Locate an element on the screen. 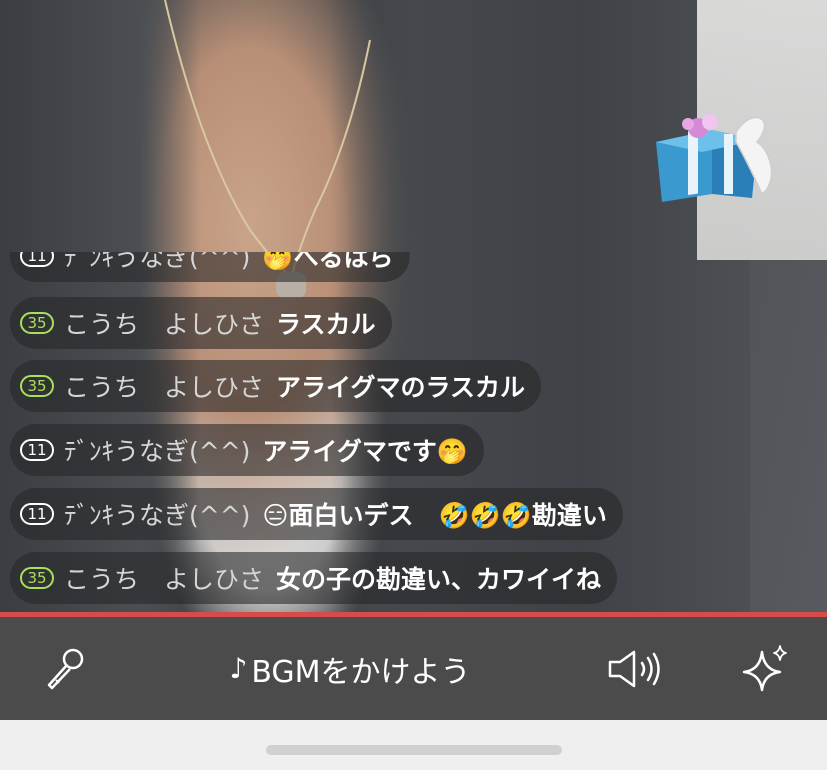 The image size is (827, 770). volume-button is located at coordinates (636, 668).